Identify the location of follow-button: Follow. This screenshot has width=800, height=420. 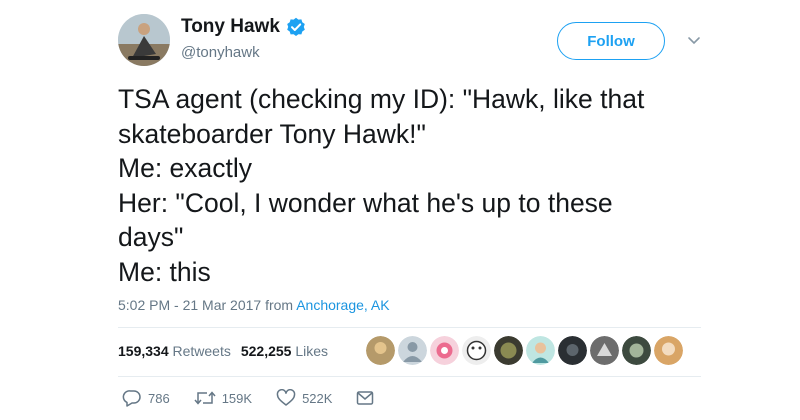
(611, 41).